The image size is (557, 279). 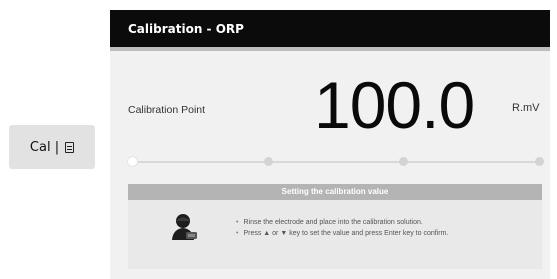 I want to click on panel-header: Setting the calibration value, so click(x=335, y=192).